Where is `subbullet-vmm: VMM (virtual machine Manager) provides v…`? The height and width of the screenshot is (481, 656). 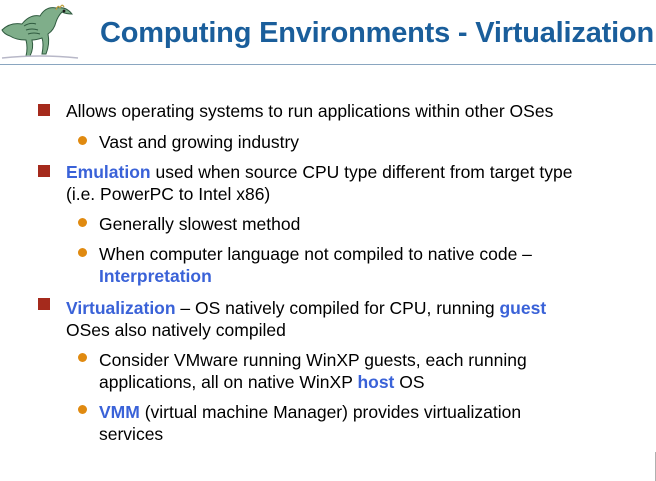
subbullet-vmm: VMM (virtual machine Manager) provides v… is located at coordinates (331, 423).